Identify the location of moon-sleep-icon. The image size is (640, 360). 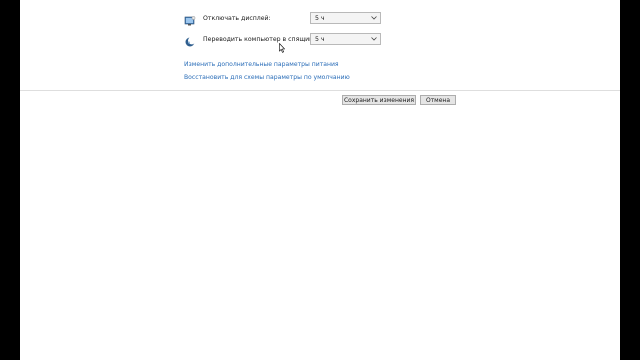
(190, 40).